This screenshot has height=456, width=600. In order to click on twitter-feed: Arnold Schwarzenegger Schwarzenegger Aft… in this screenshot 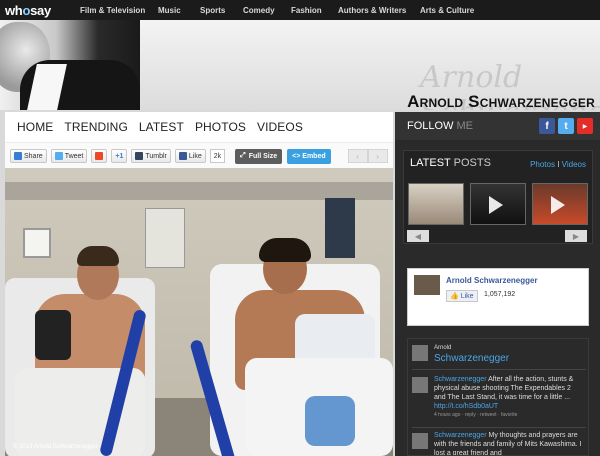, I will do `click(498, 397)`.